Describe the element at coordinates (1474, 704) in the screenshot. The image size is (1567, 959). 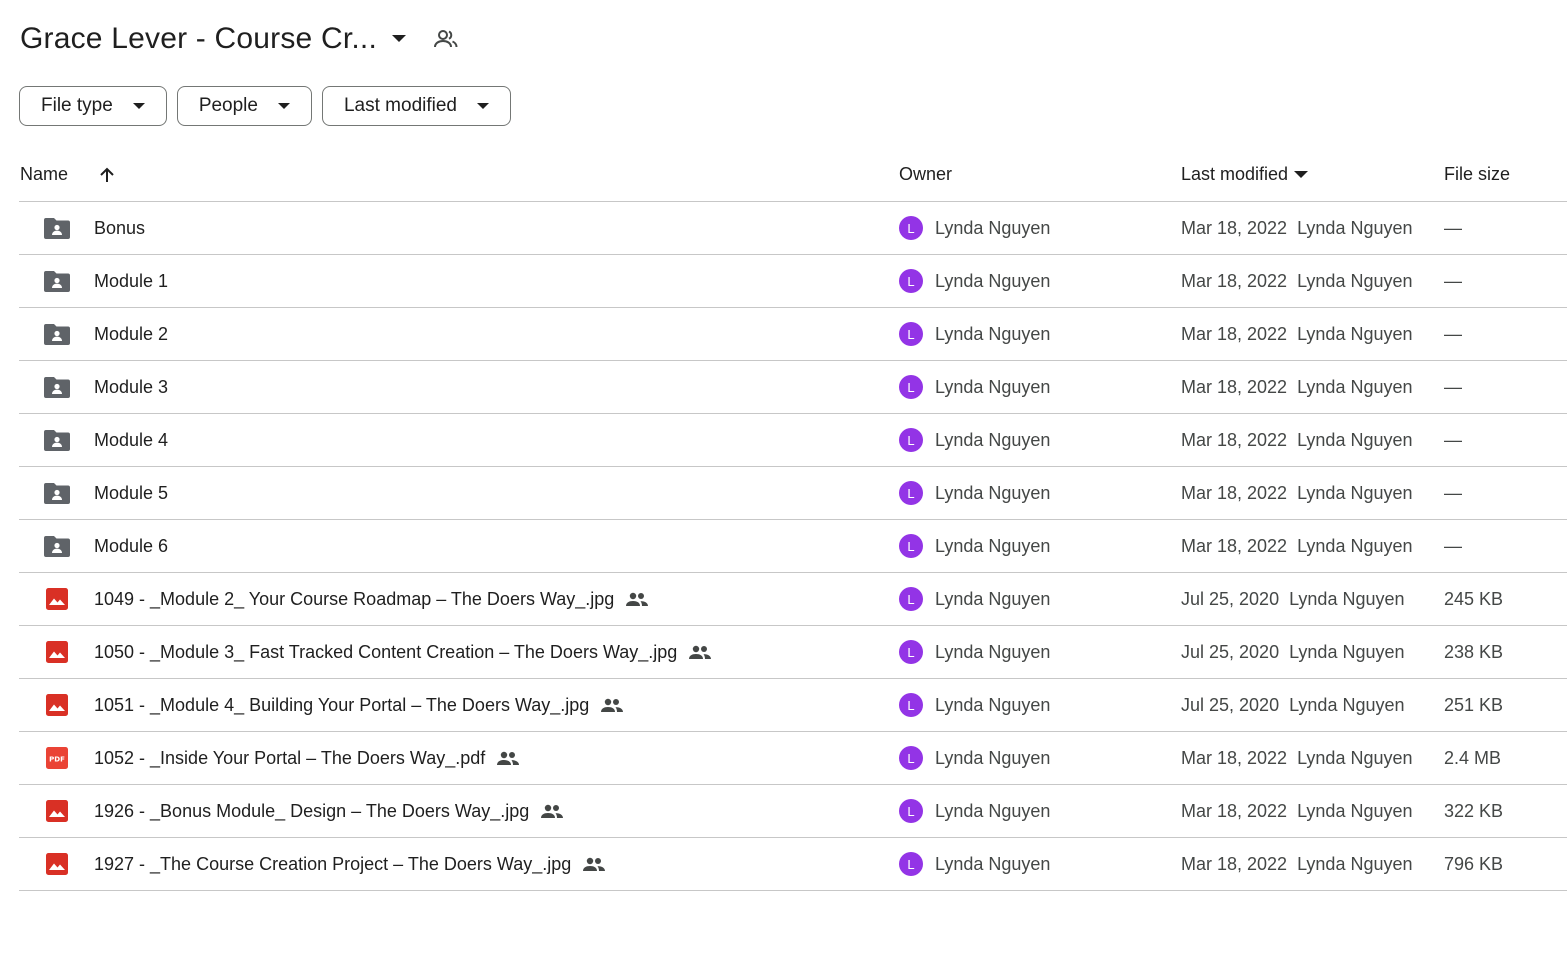
I see `file-size-cell: 251 KB` at that location.